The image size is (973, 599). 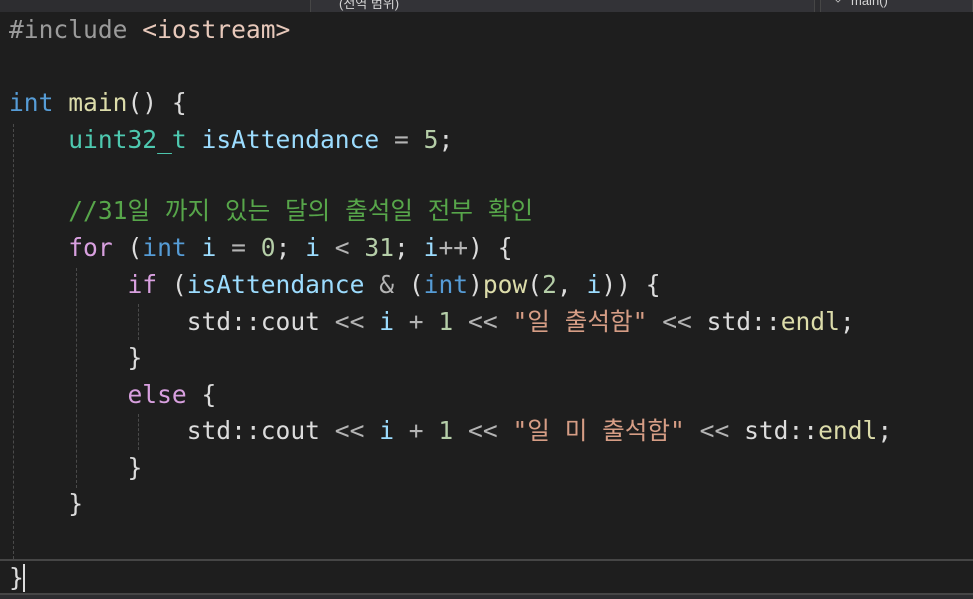 What do you see at coordinates (838, 1) in the screenshot?
I see `function-cube-icon: ◇` at bounding box center [838, 1].